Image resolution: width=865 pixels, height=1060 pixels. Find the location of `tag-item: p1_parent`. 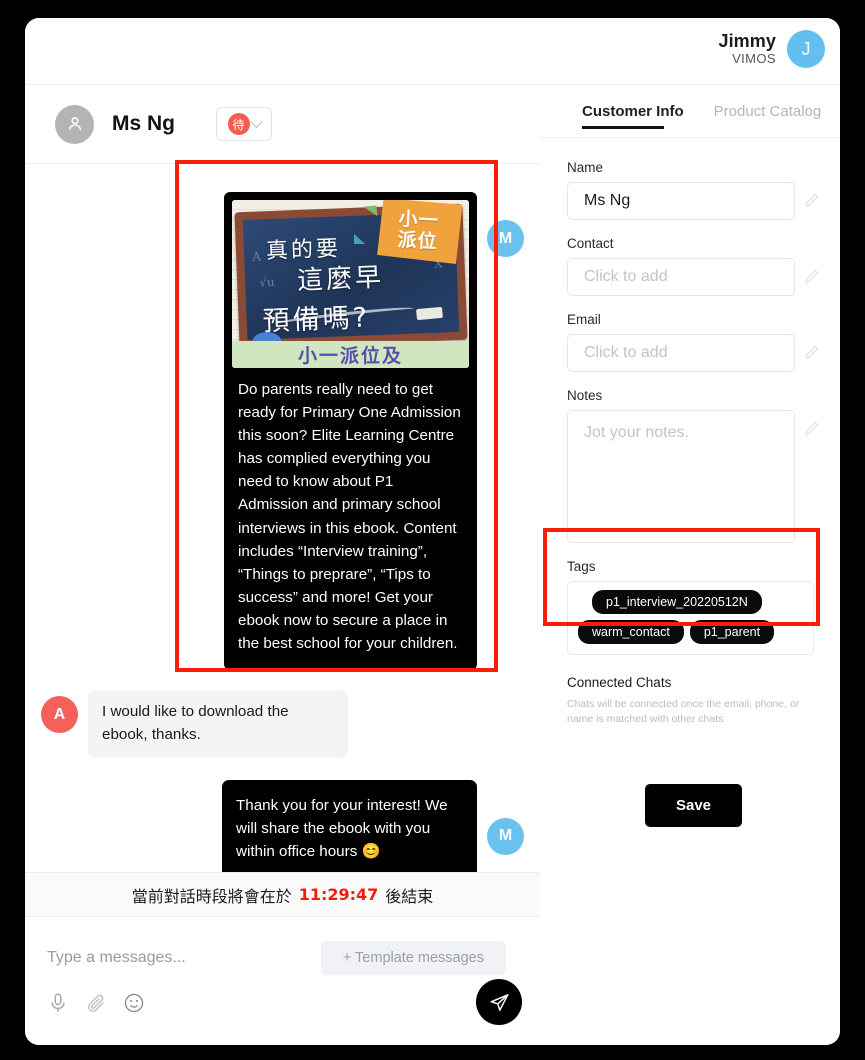

tag-item: p1_parent is located at coordinates (732, 632).